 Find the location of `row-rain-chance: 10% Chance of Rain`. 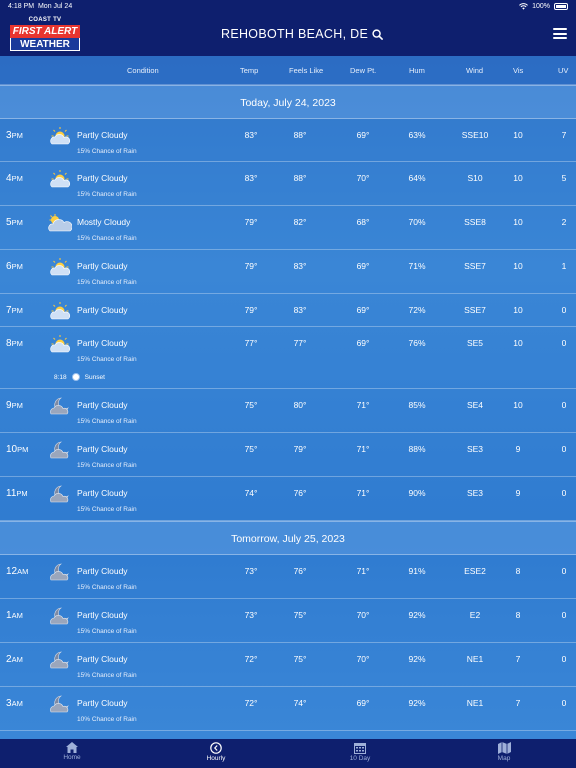

row-rain-chance: 10% Chance of Rain is located at coordinates (107, 719).